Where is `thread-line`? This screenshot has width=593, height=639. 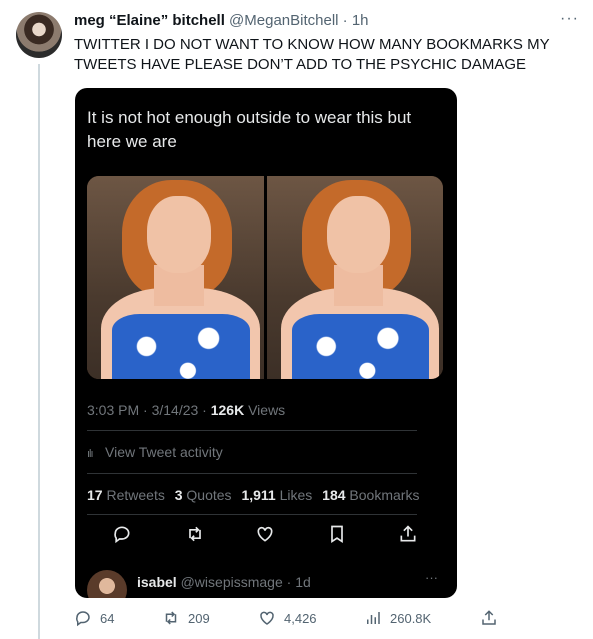
thread-line is located at coordinates (39, 351).